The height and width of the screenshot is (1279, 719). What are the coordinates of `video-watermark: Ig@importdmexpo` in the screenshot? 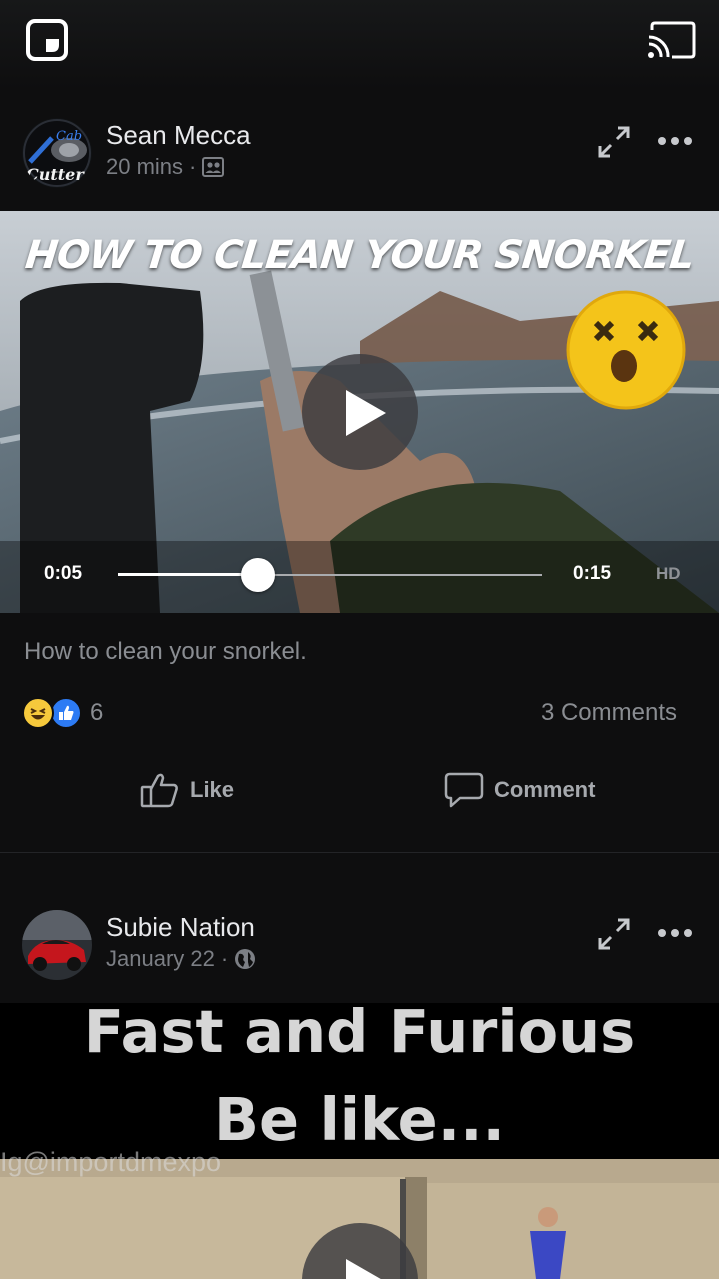 It's located at (110, 1162).